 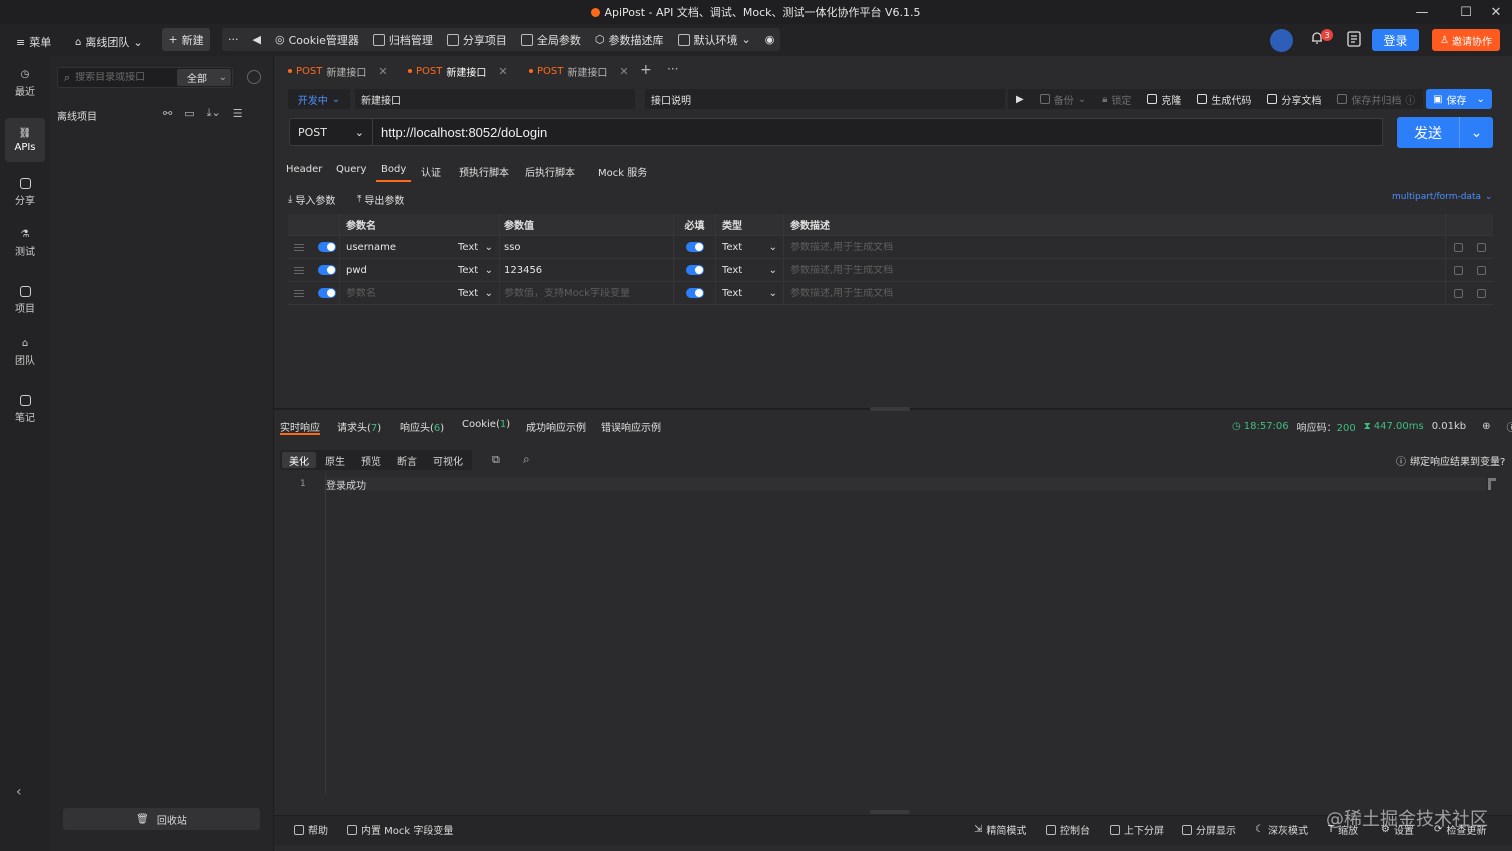 I want to click on bind-variable-link: ⓘ 绑定响应结果到变量?, so click(x=1450, y=460).